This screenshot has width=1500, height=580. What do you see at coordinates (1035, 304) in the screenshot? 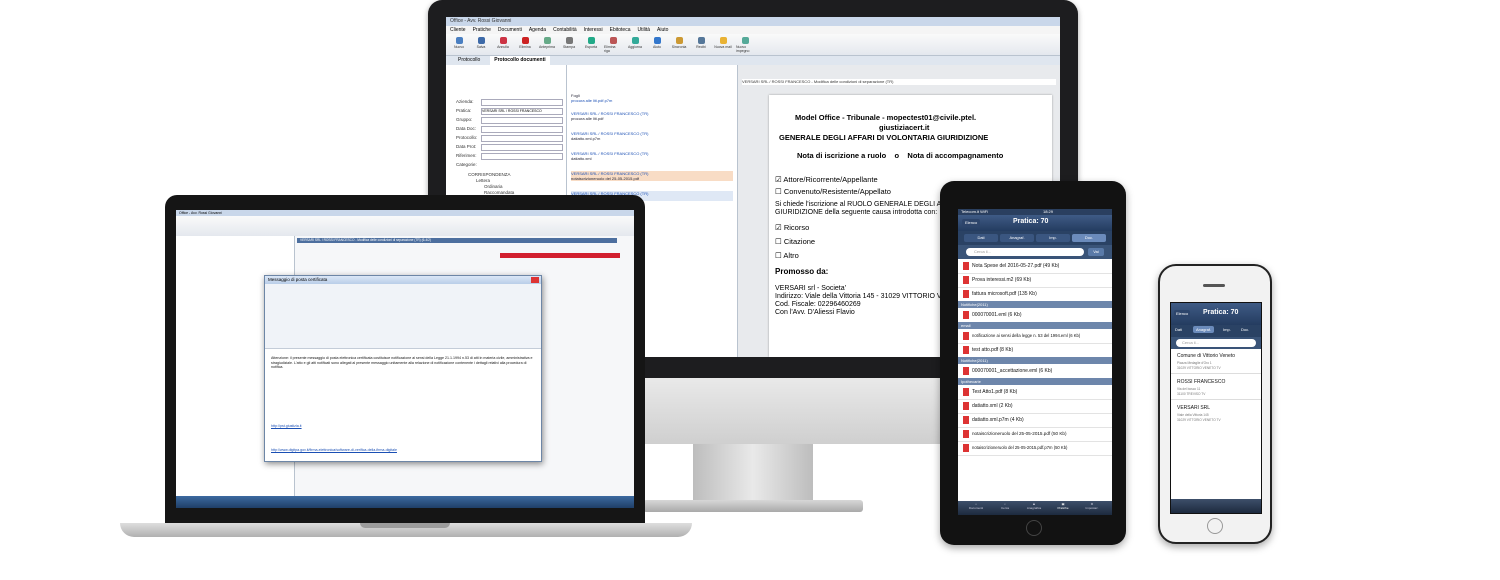
I see `section-header: Notifiche(2011)` at bounding box center [1035, 304].